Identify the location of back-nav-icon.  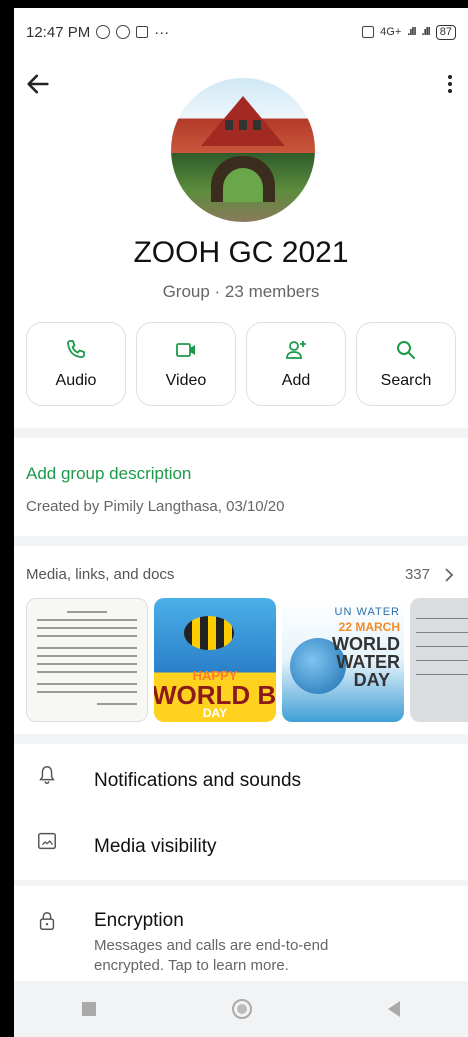
(394, 1009).